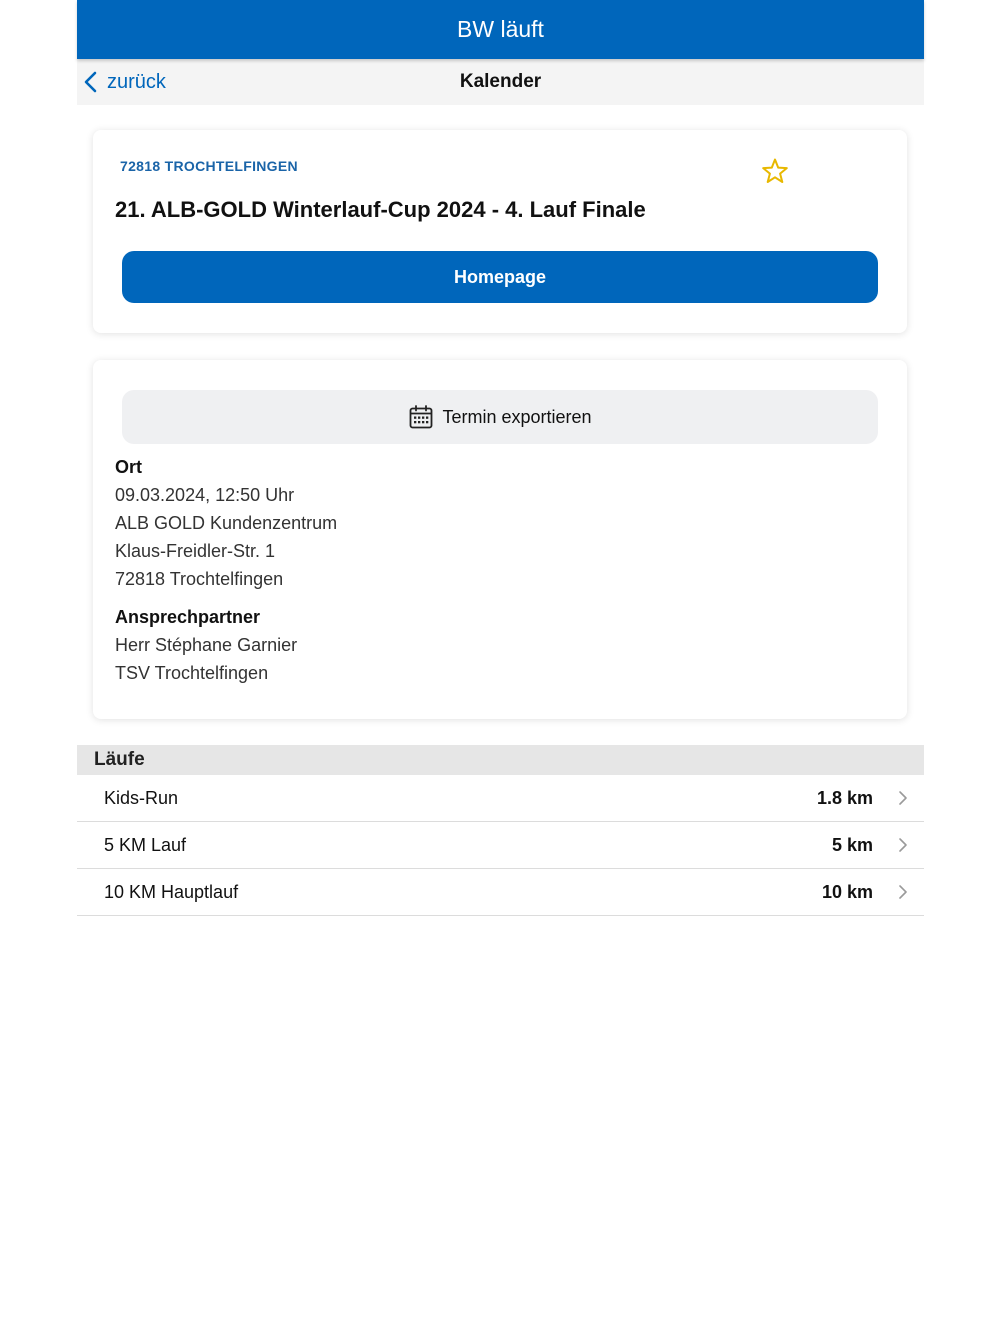 The width and height of the screenshot is (1000, 1334). What do you see at coordinates (145, 844) in the screenshot?
I see `race-name: 5 KM Lauf` at bounding box center [145, 844].